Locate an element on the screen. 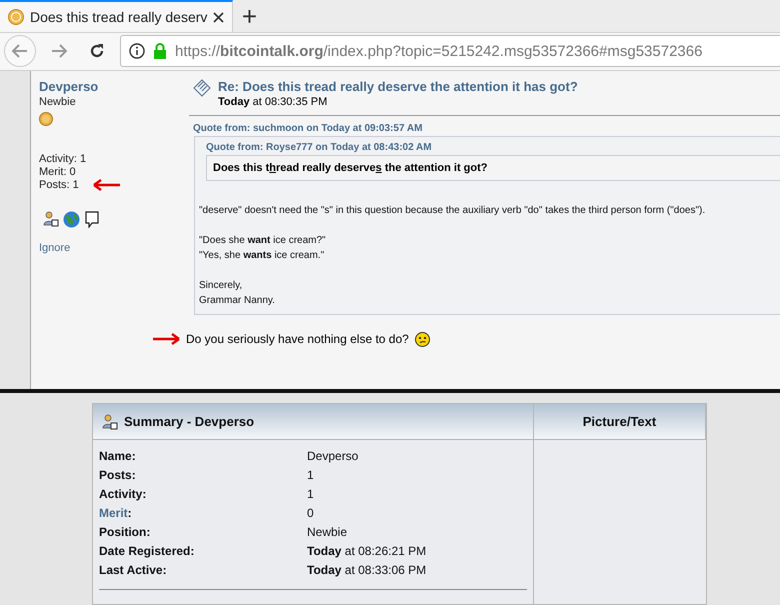 The height and width of the screenshot is (605, 780). new-tab-button: + is located at coordinates (249, 16).